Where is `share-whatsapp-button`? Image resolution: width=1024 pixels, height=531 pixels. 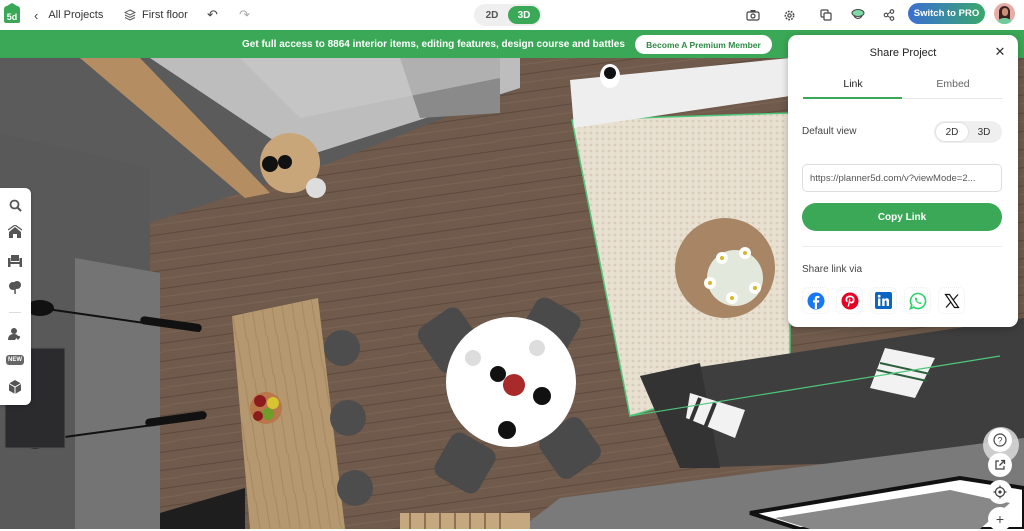 share-whatsapp-button is located at coordinates (917, 300).